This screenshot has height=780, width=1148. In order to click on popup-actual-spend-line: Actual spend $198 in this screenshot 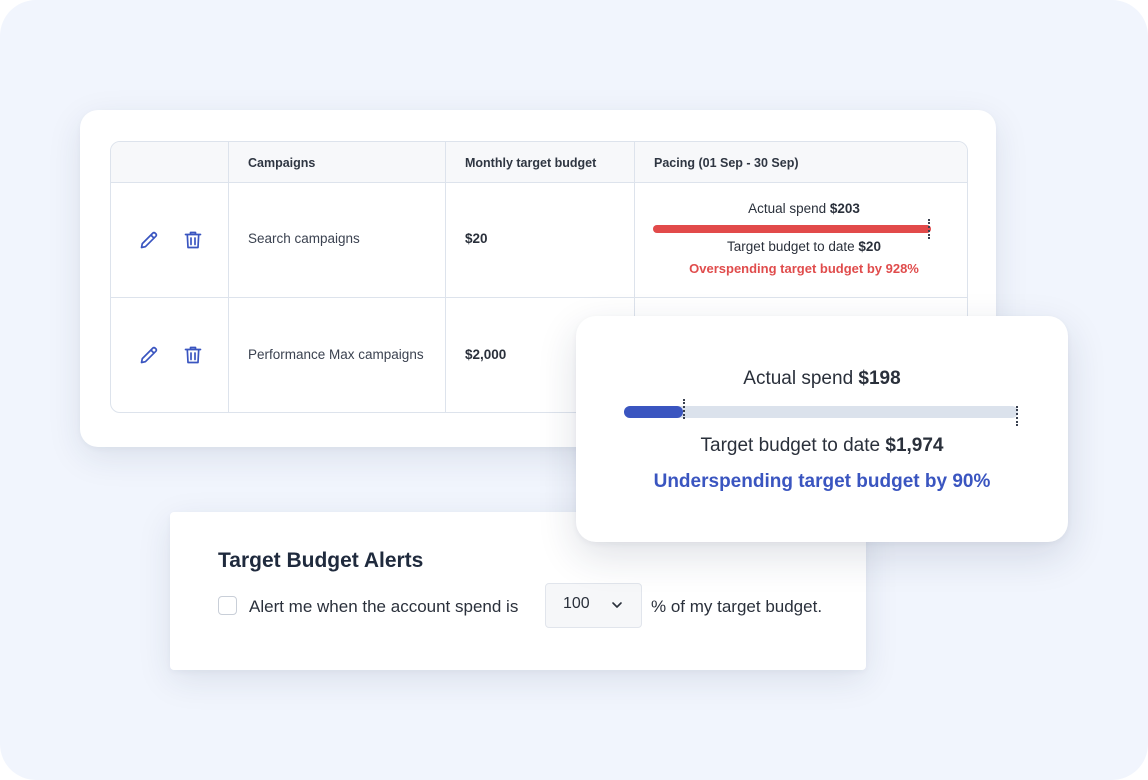, I will do `click(822, 379)`.